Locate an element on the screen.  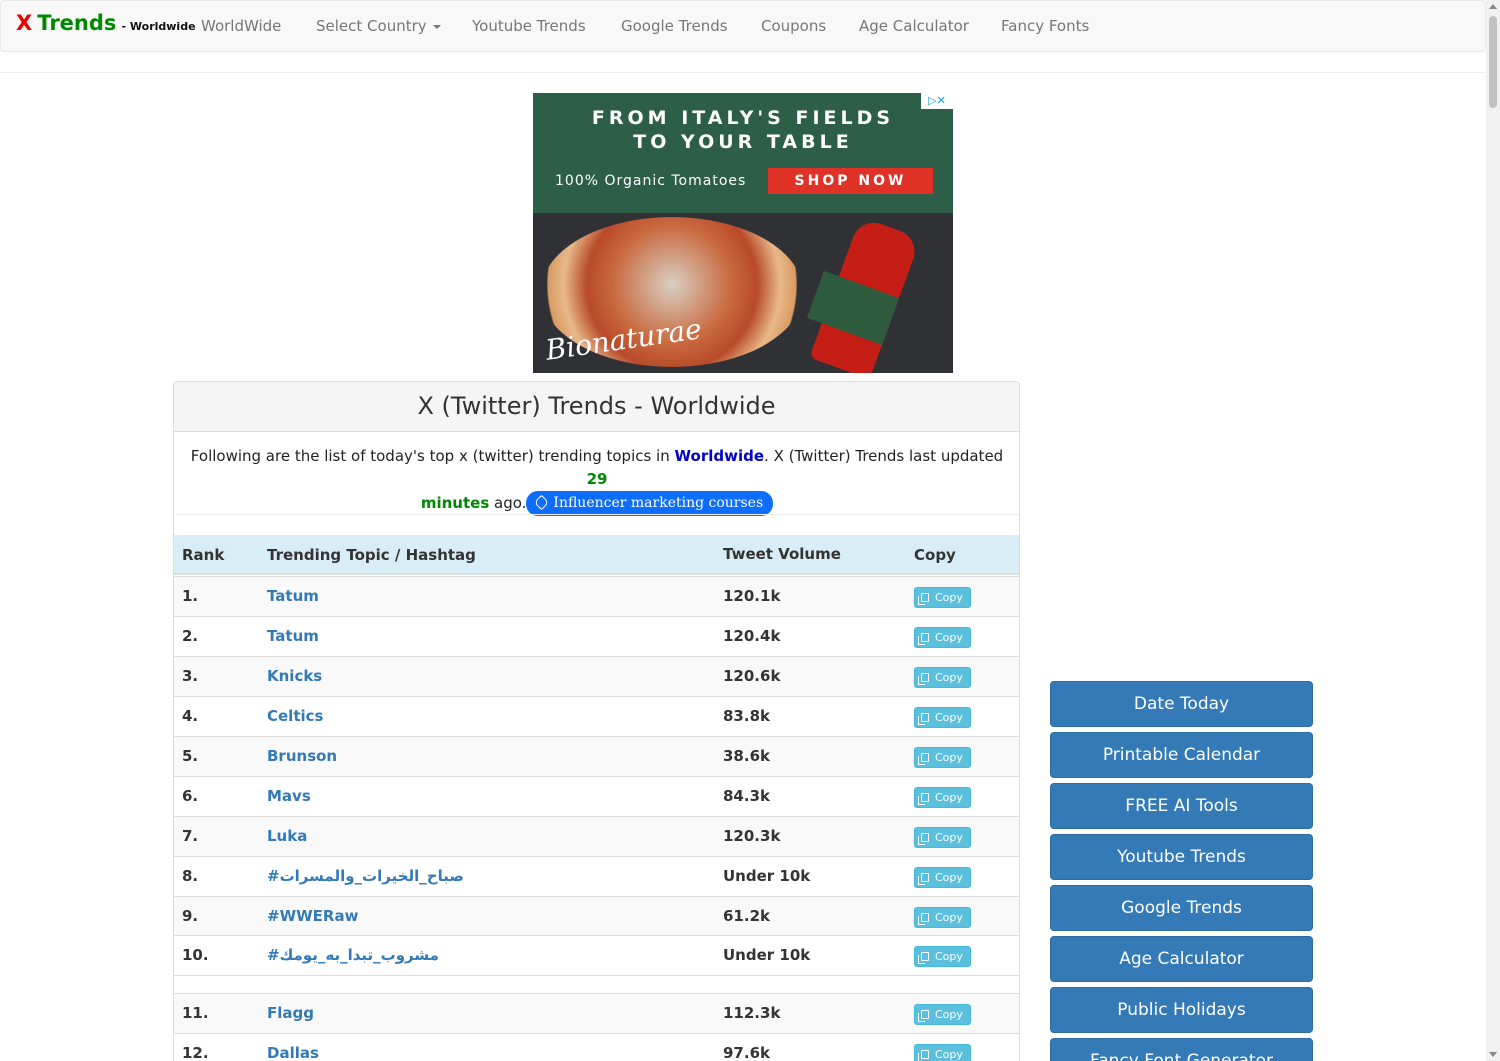
header-divider is located at coordinates (743, 72).